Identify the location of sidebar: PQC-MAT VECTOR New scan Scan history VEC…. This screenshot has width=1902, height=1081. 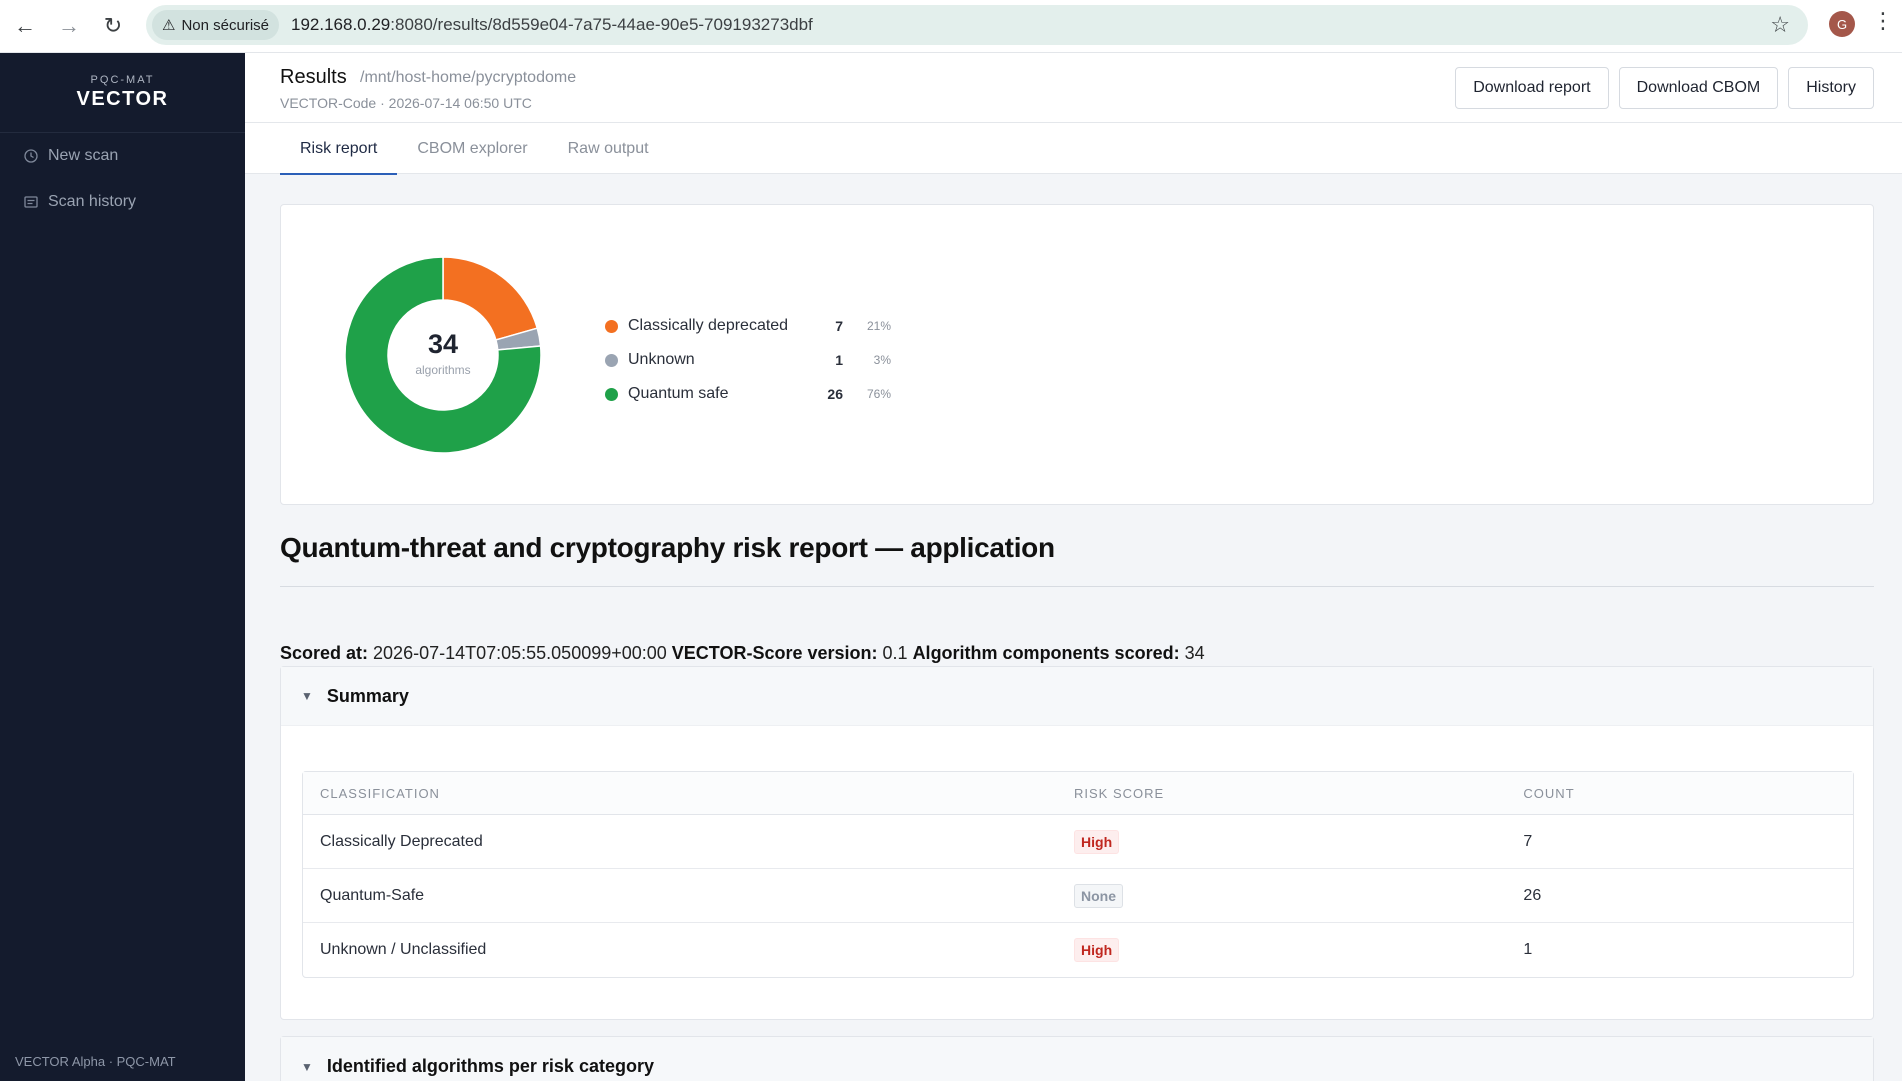
(122, 567).